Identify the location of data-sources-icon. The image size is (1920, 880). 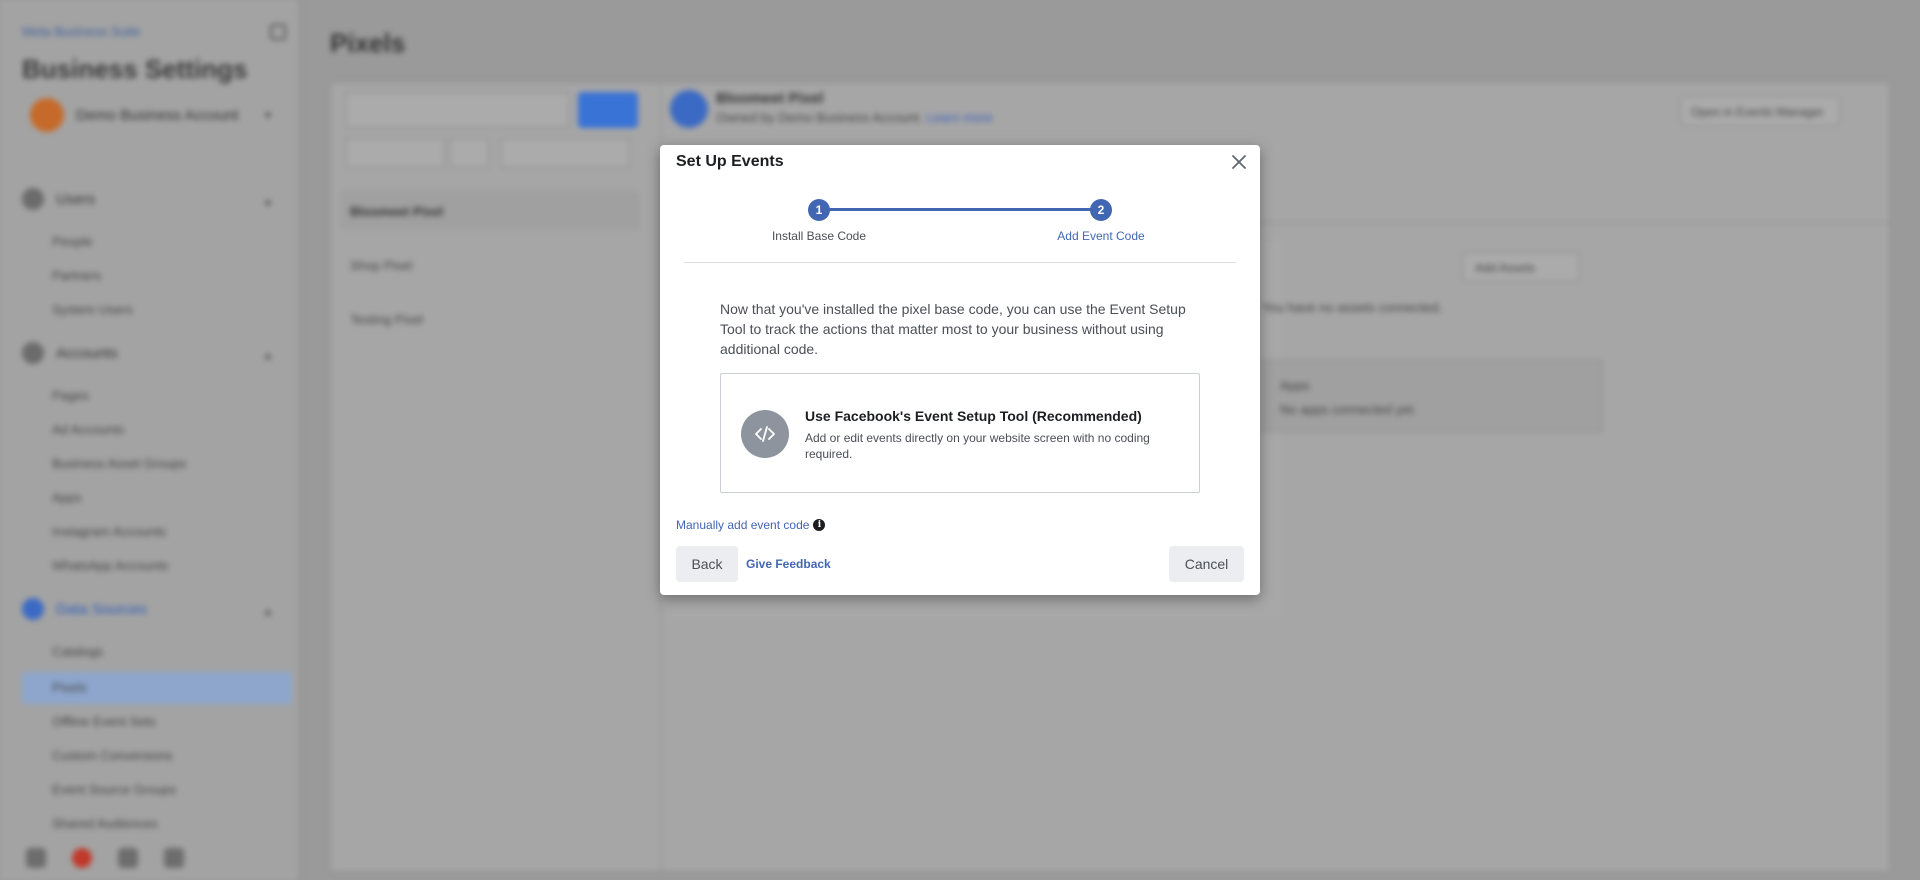
(33, 609).